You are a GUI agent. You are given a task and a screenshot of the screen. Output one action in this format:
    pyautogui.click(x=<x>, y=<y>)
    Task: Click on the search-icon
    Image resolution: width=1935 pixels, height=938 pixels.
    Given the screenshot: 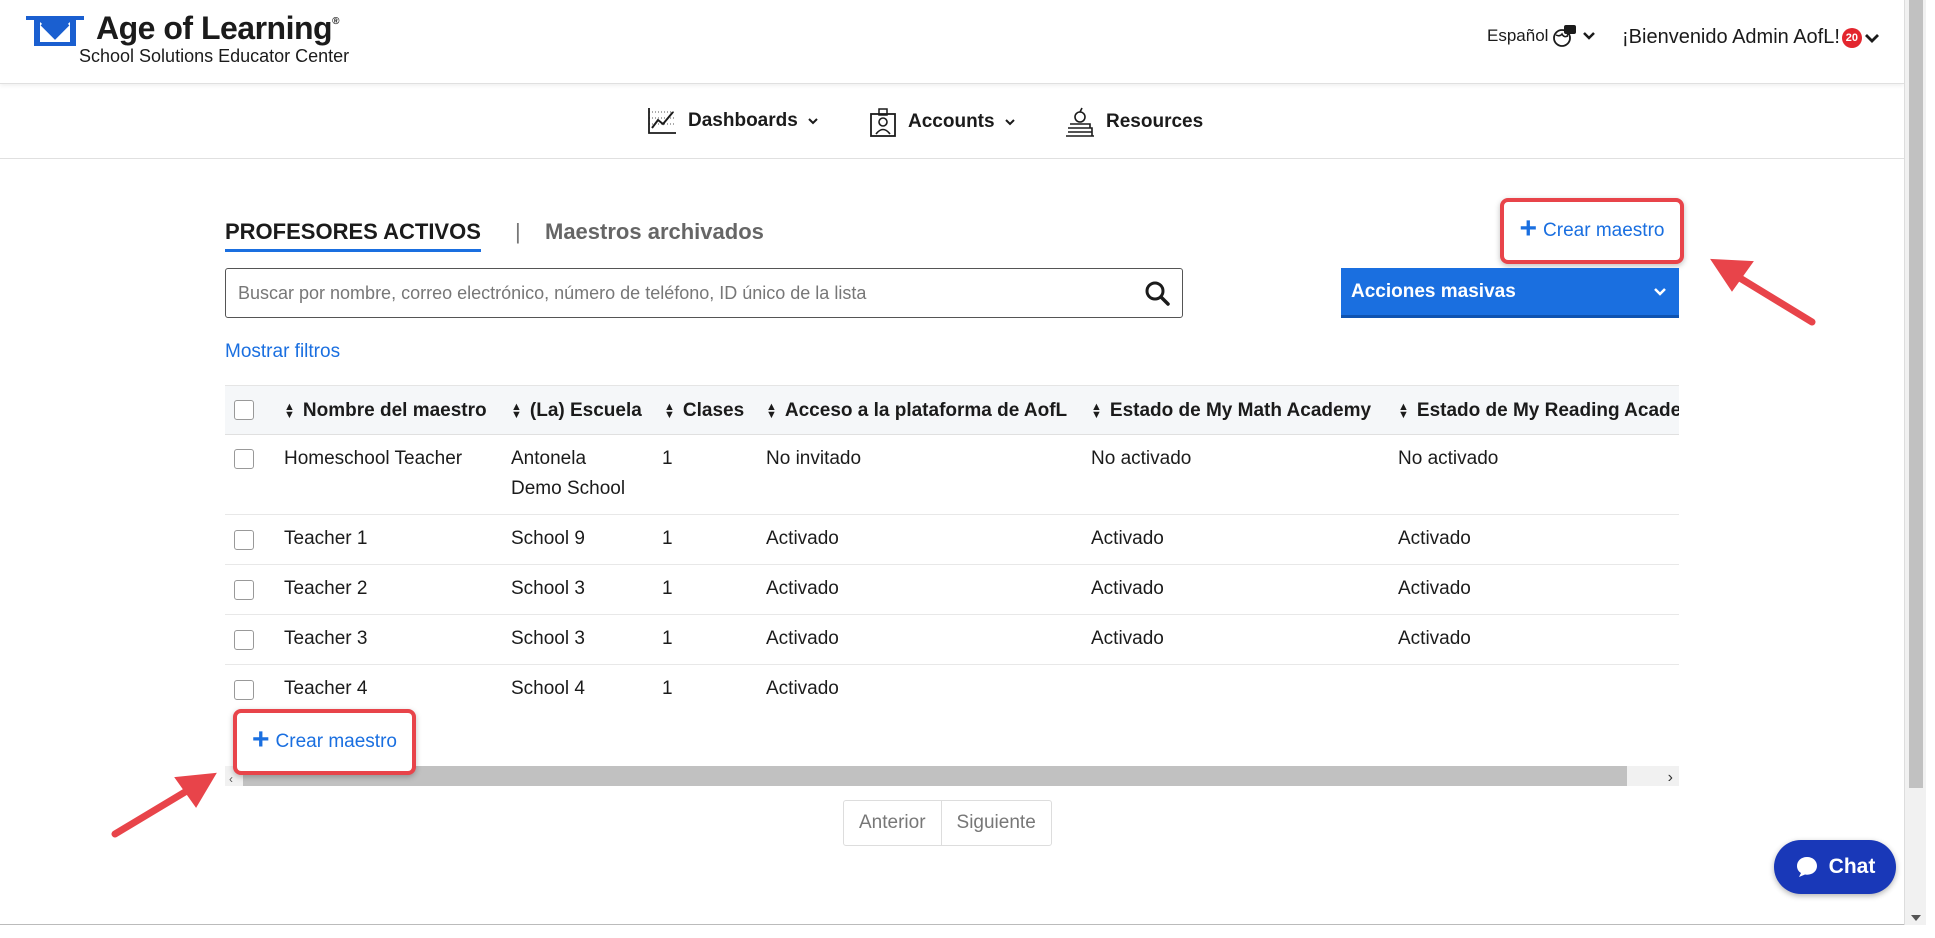 What is the action you would take?
    pyautogui.click(x=1157, y=293)
    